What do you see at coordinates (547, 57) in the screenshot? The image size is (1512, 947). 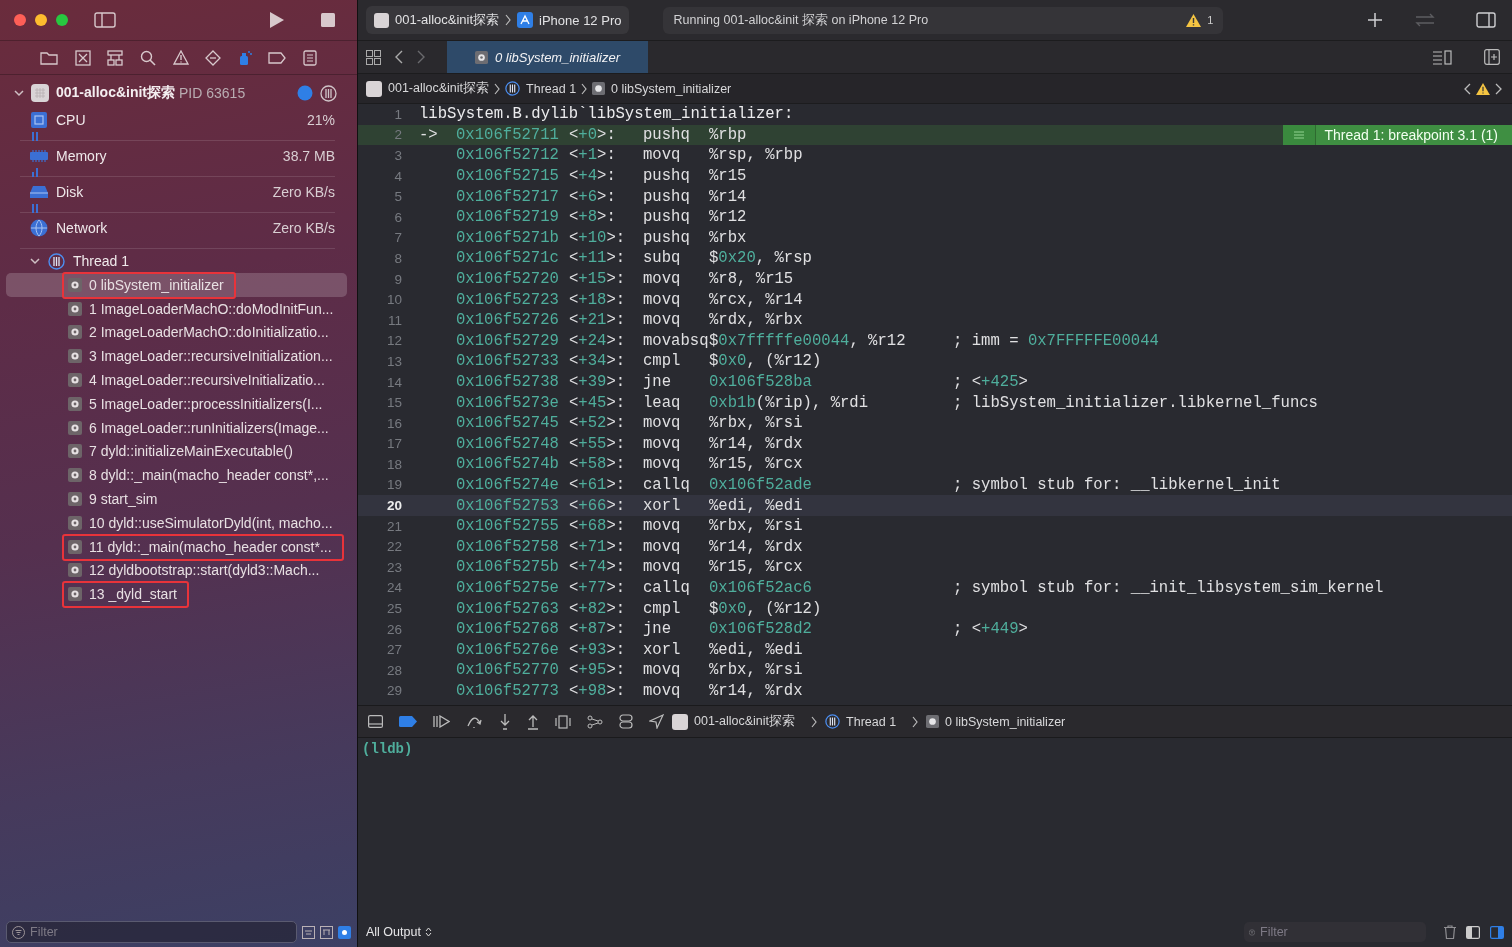 I see `editor-tab: 0 libSystem_initializer` at bounding box center [547, 57].